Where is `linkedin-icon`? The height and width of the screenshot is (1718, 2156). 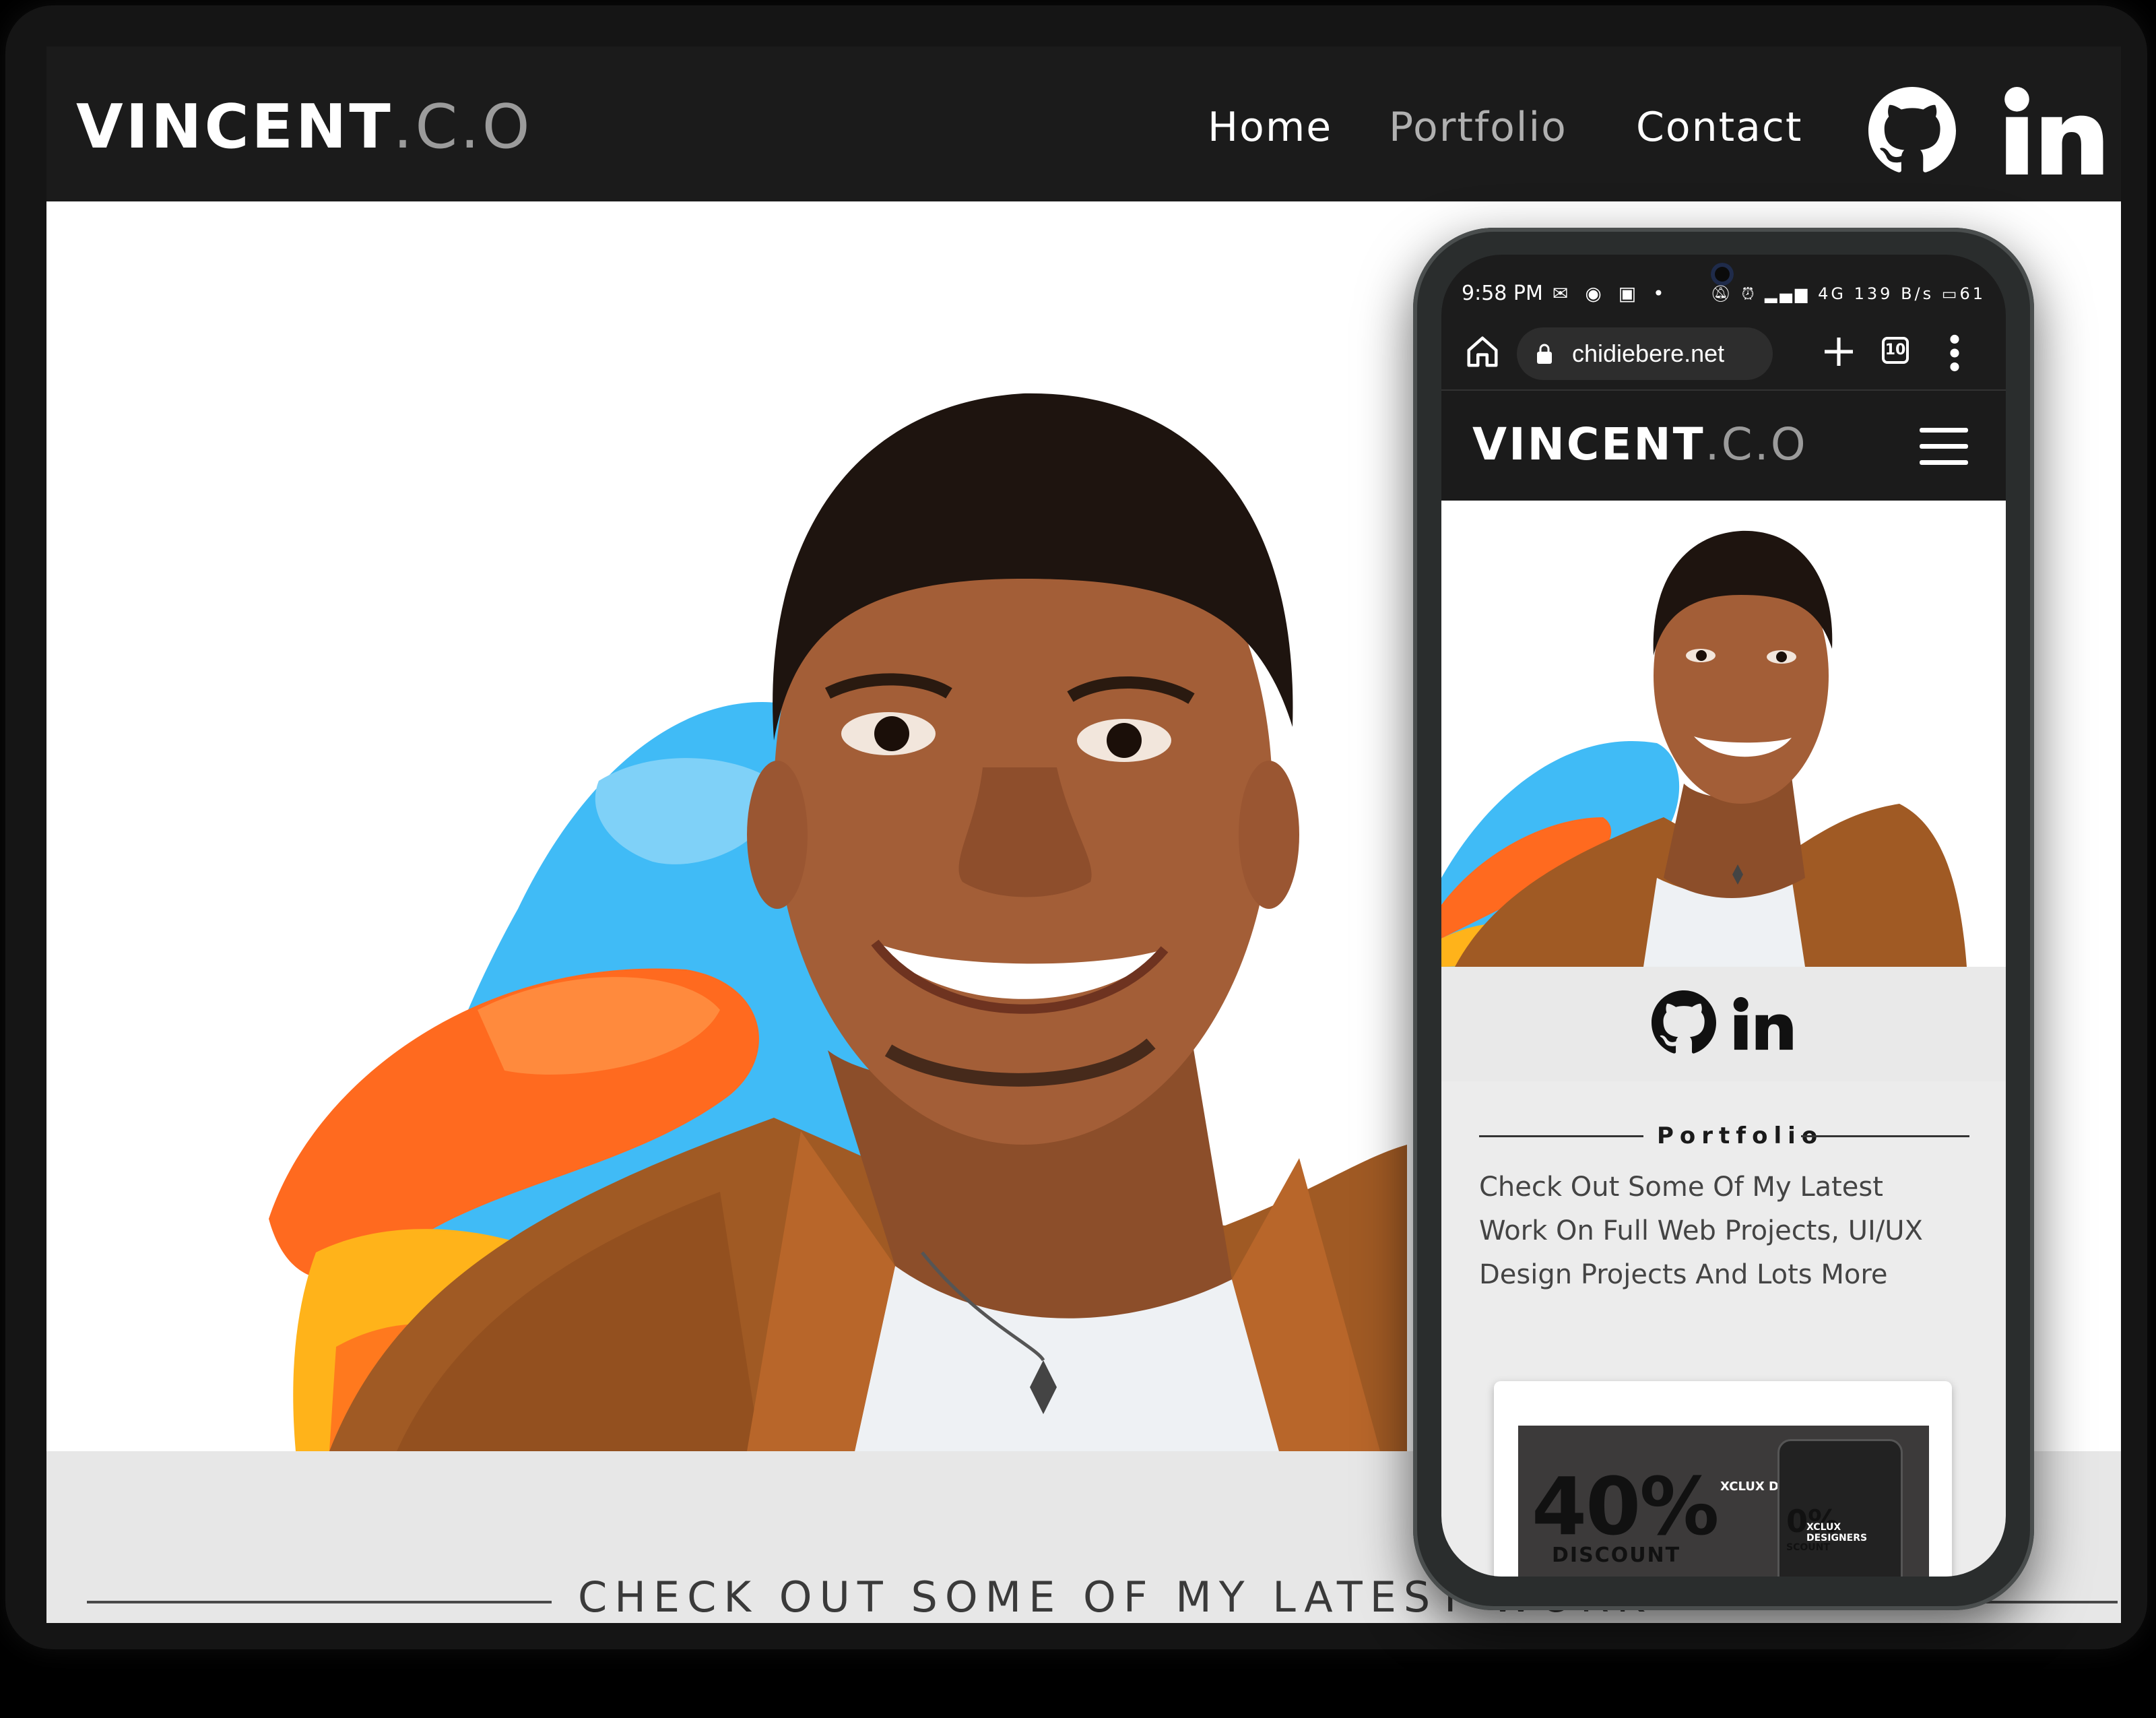
linkedin-icon is located at coordinates (2060, 130).